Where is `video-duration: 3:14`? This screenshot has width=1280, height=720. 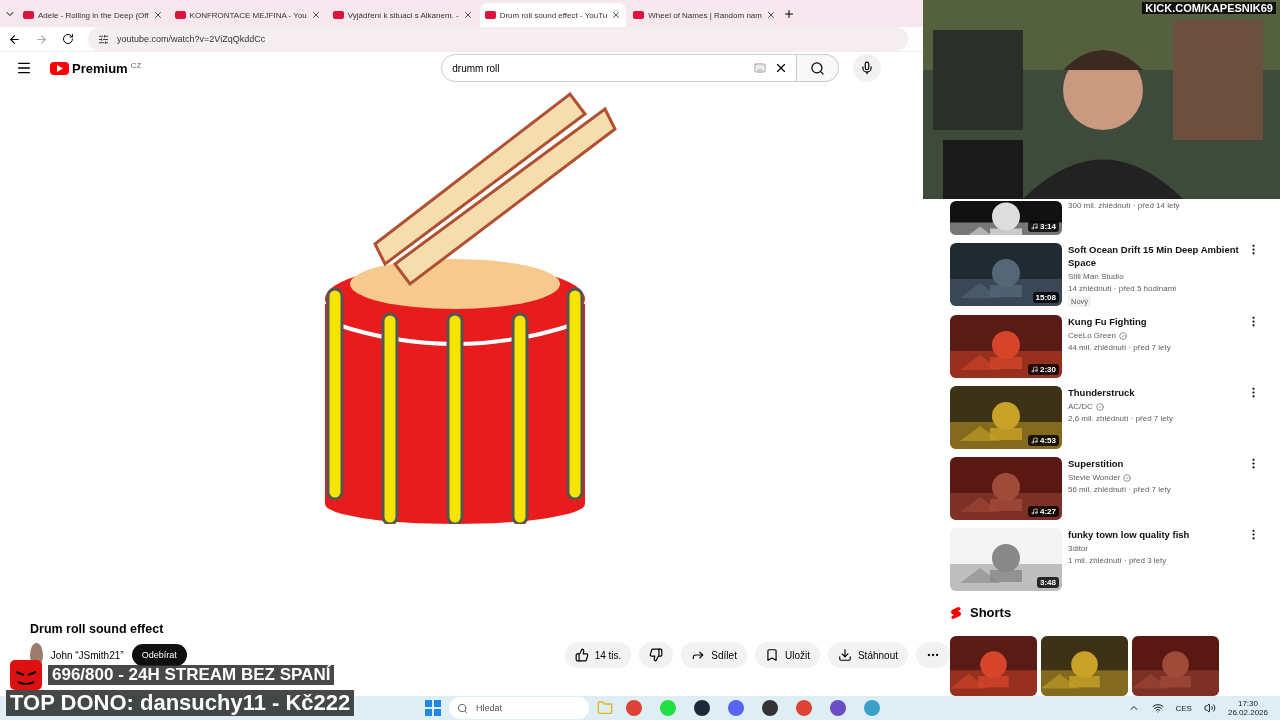 video-duration: 3:14 is located at coordinates (1043, 226).